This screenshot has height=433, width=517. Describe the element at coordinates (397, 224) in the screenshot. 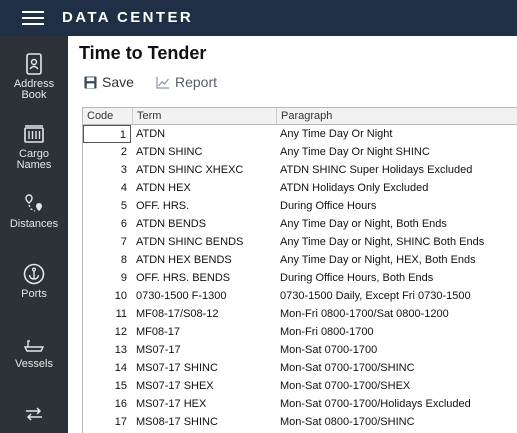

I see `paragraph-cell: Any Time Day or Night, Both Ends` at that location.